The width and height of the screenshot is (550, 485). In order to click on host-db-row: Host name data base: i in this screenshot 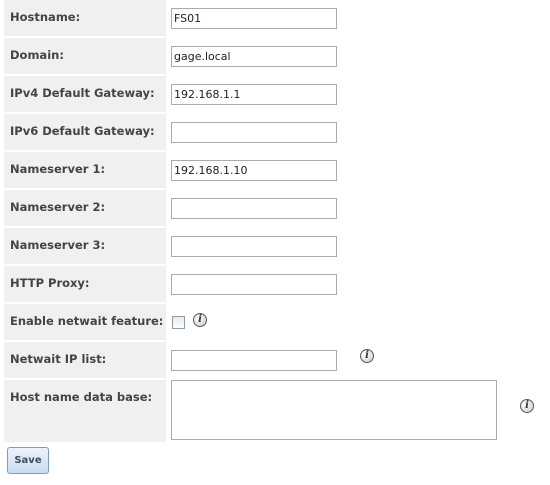, I will do `click(275, 411)`.